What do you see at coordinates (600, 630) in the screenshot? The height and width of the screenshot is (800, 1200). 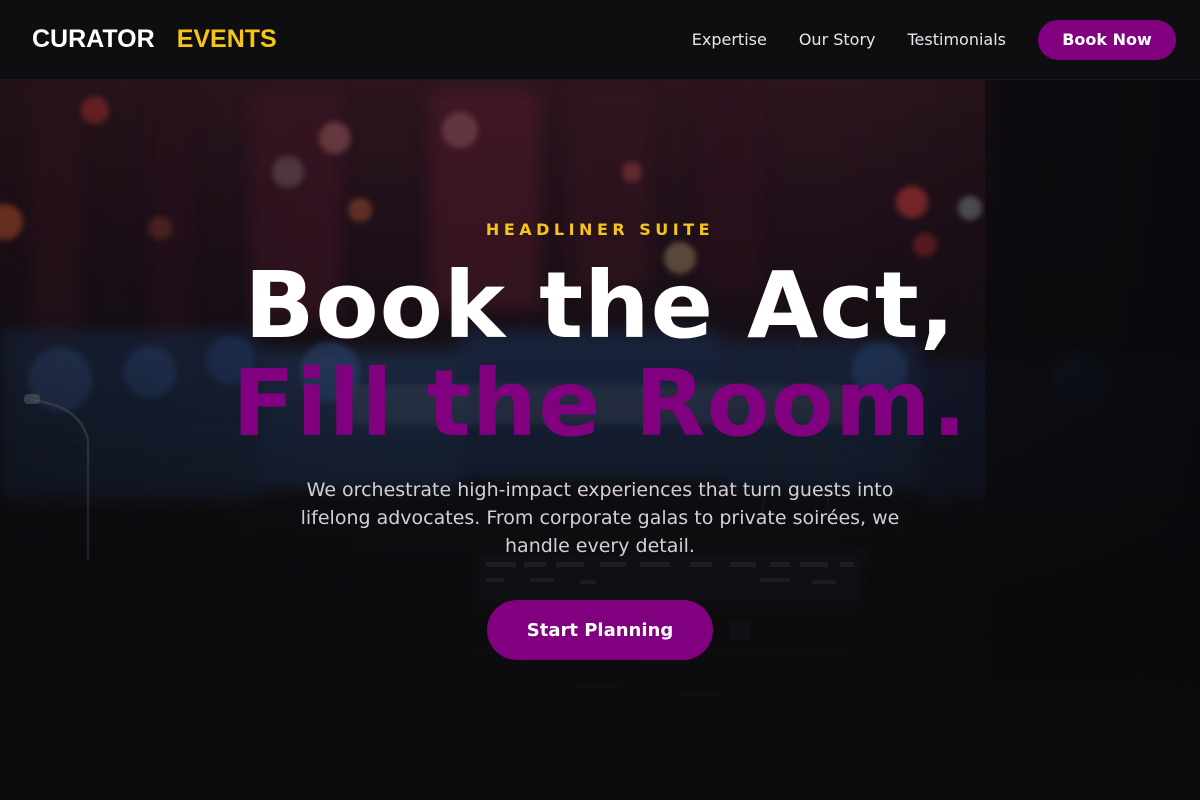 I see `start-planning-button: Start Planning` at bounding box center [600, 630].